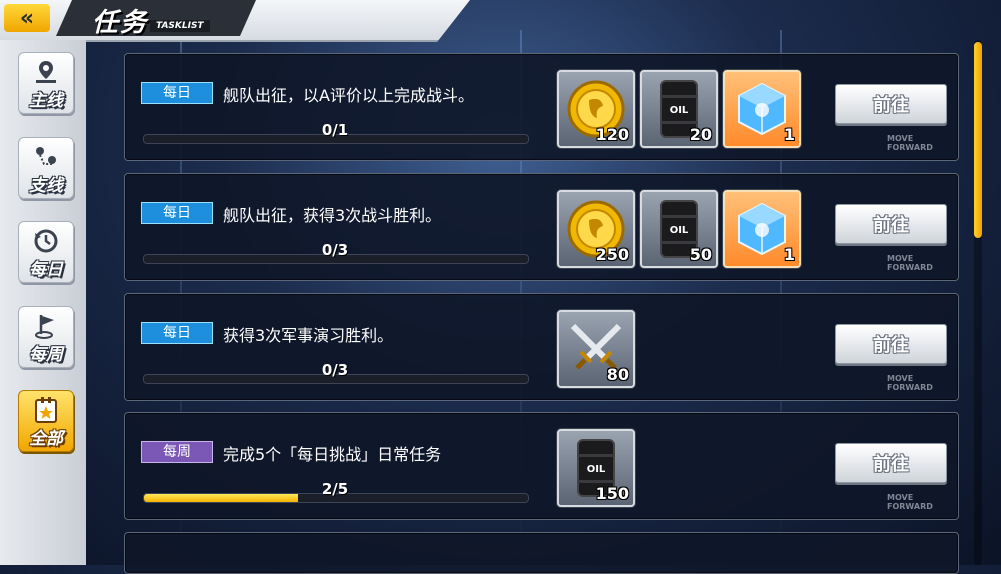  Describe the element at coordinates (120, 23) in the screenshot. I see `page-title: 任务` at that location.